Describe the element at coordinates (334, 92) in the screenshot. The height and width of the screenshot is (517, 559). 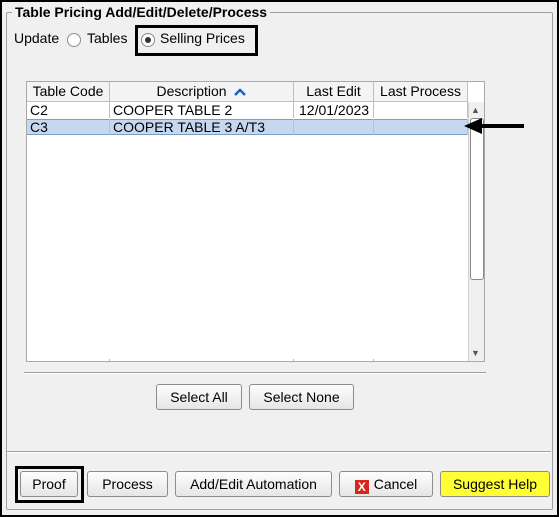
I see `column-header-last-edit: Last Edit` at that location.